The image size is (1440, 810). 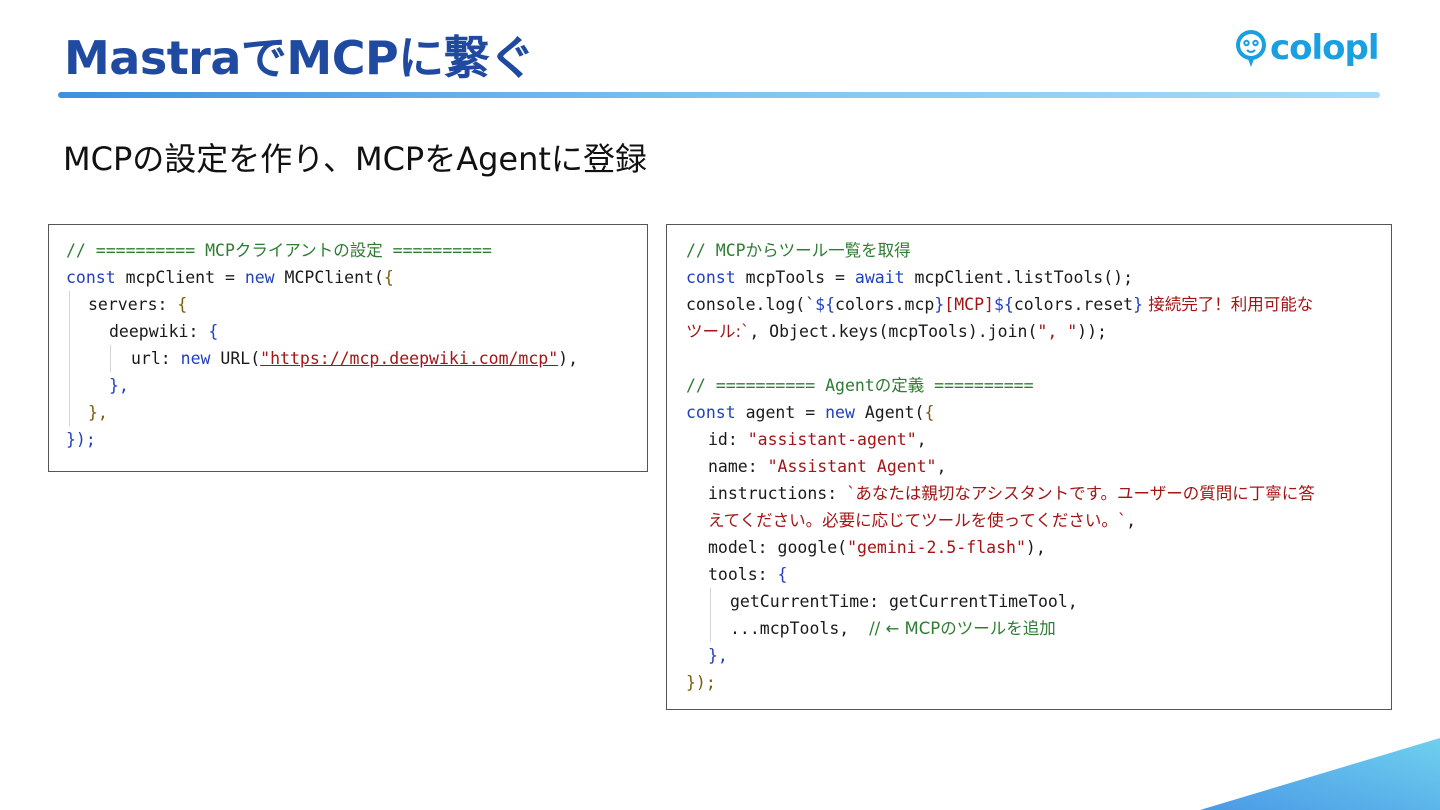 What do you see at coordinates (299, 58) in the screenshot?
I see `slide-title: MastraでMCPに繋ぐ` at bounding box center [299, 58].